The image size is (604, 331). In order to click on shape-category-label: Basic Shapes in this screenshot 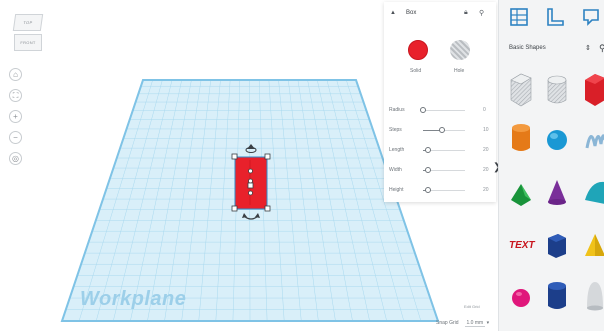, I will do `click(527, 48)`.